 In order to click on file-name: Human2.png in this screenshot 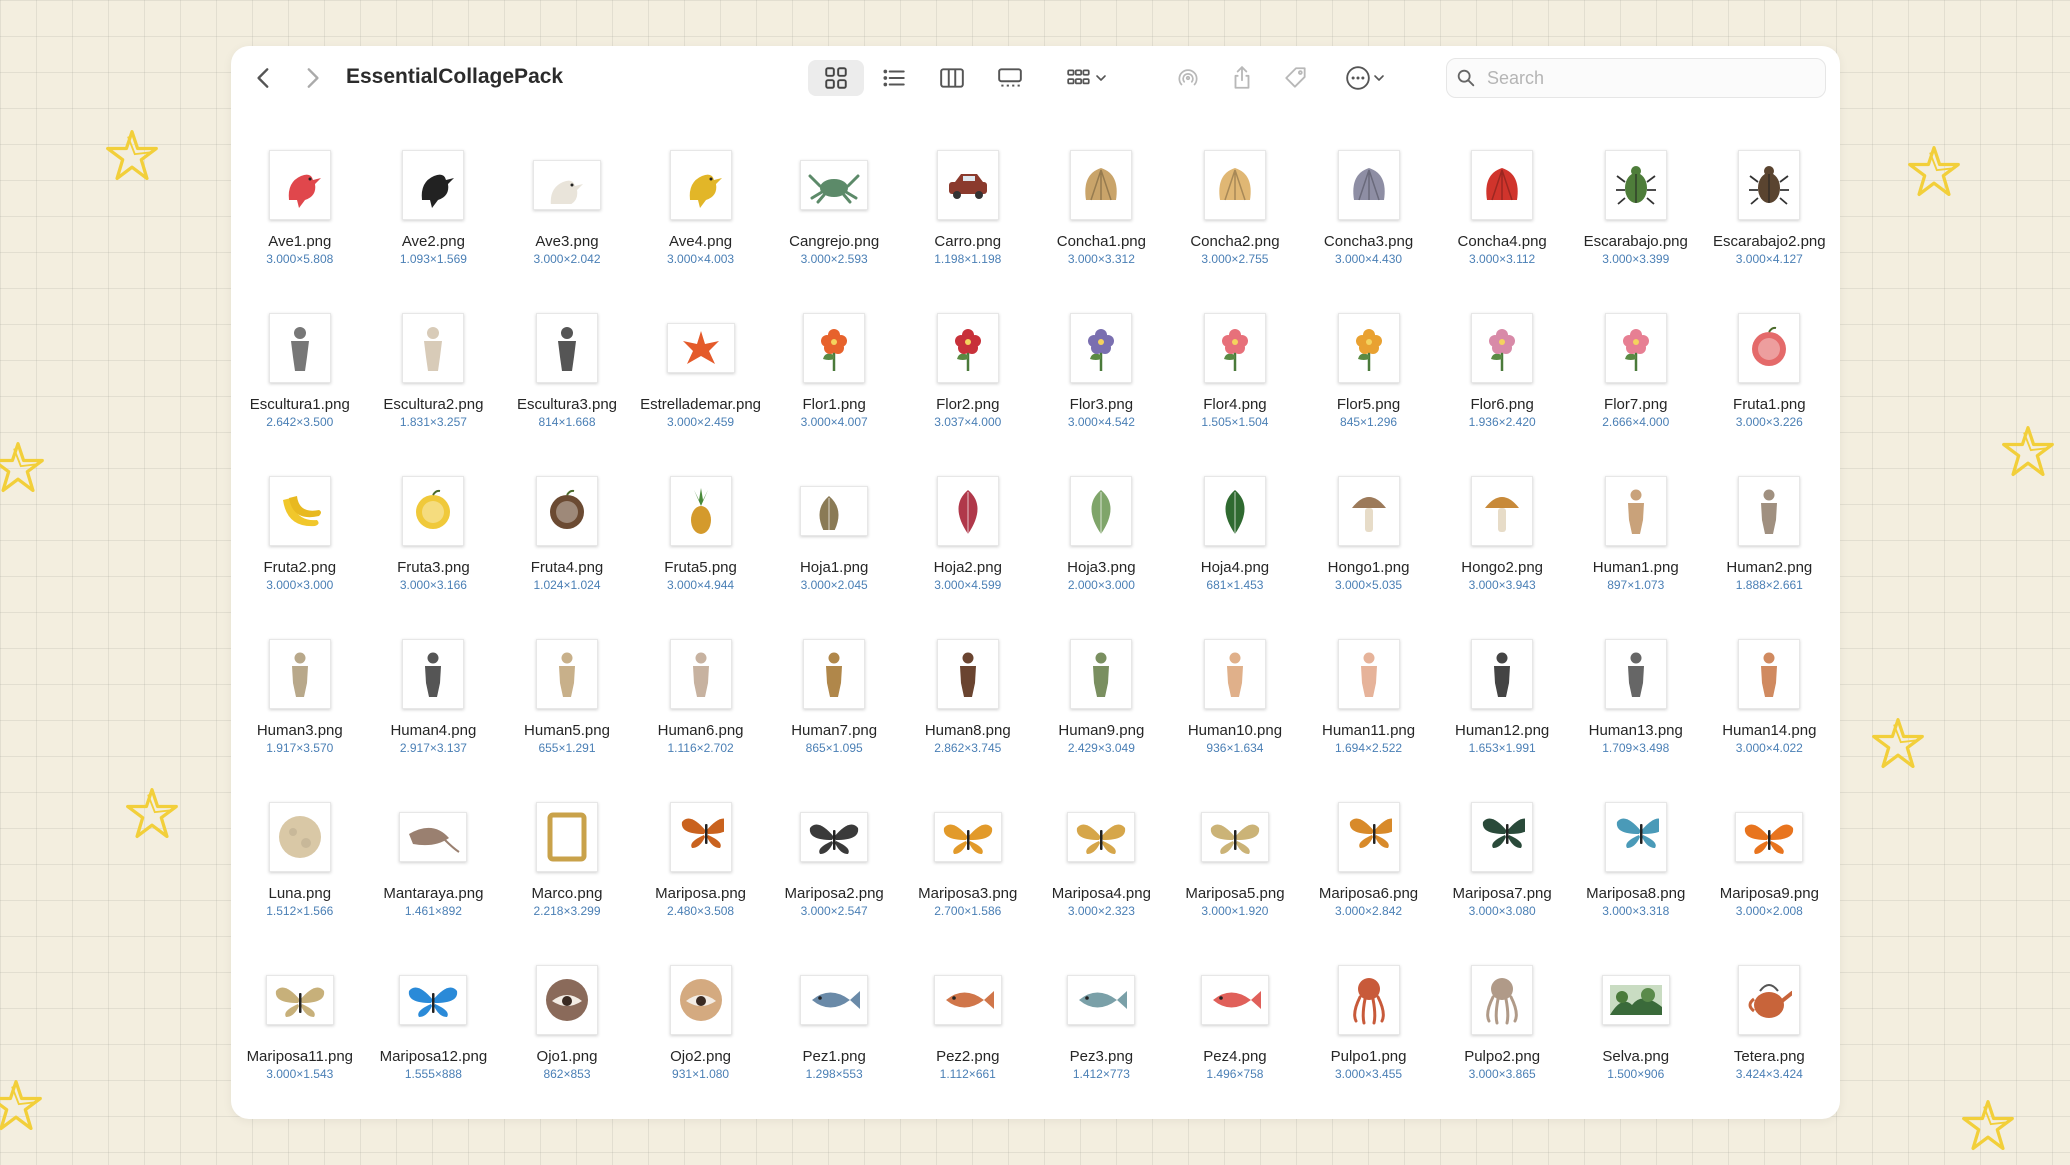, I will do `click(1769, 567)`.